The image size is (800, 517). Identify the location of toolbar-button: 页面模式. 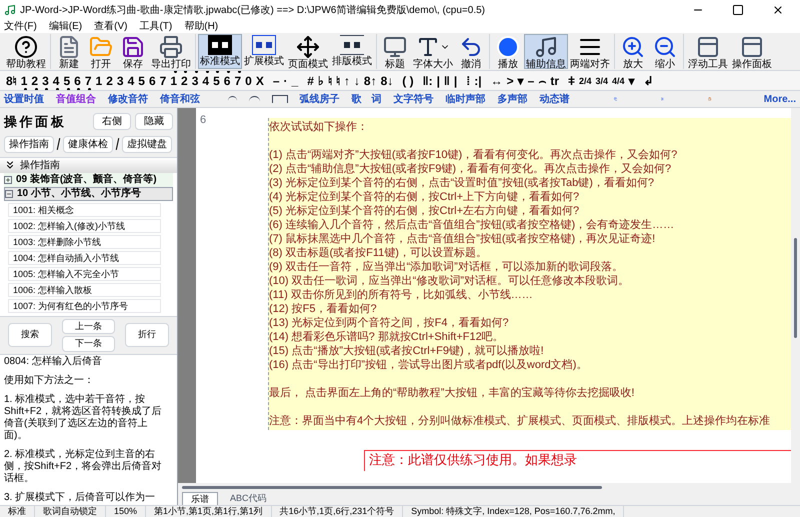
(308, 51).